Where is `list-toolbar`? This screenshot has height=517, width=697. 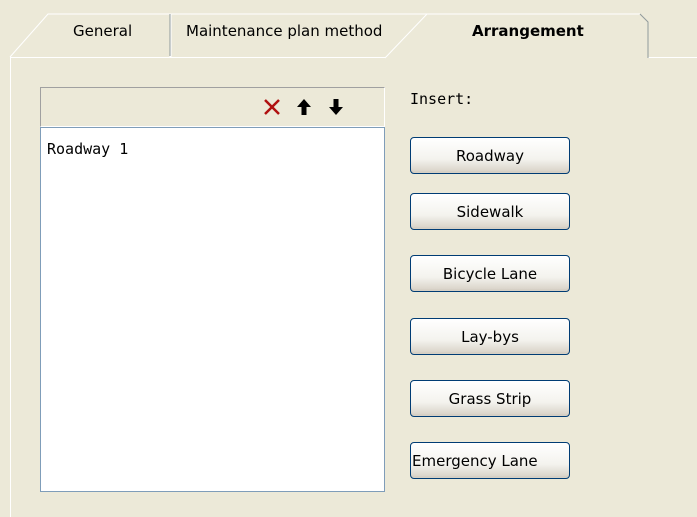
list-toolbar is located at coordinates (212, 107).